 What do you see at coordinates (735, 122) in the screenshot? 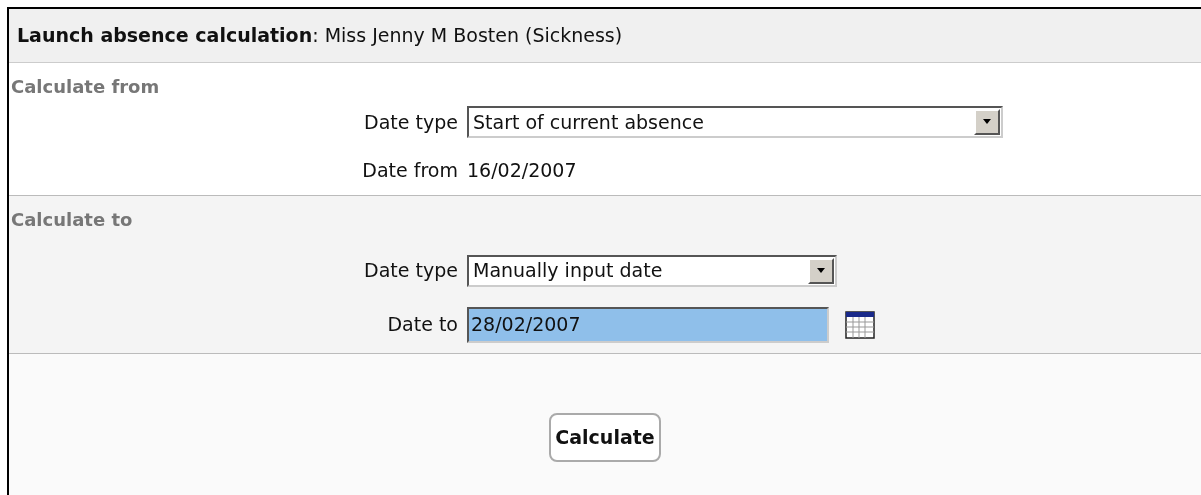
I see `date-type-select: Start of current absence` at bounding box center [735, 122].